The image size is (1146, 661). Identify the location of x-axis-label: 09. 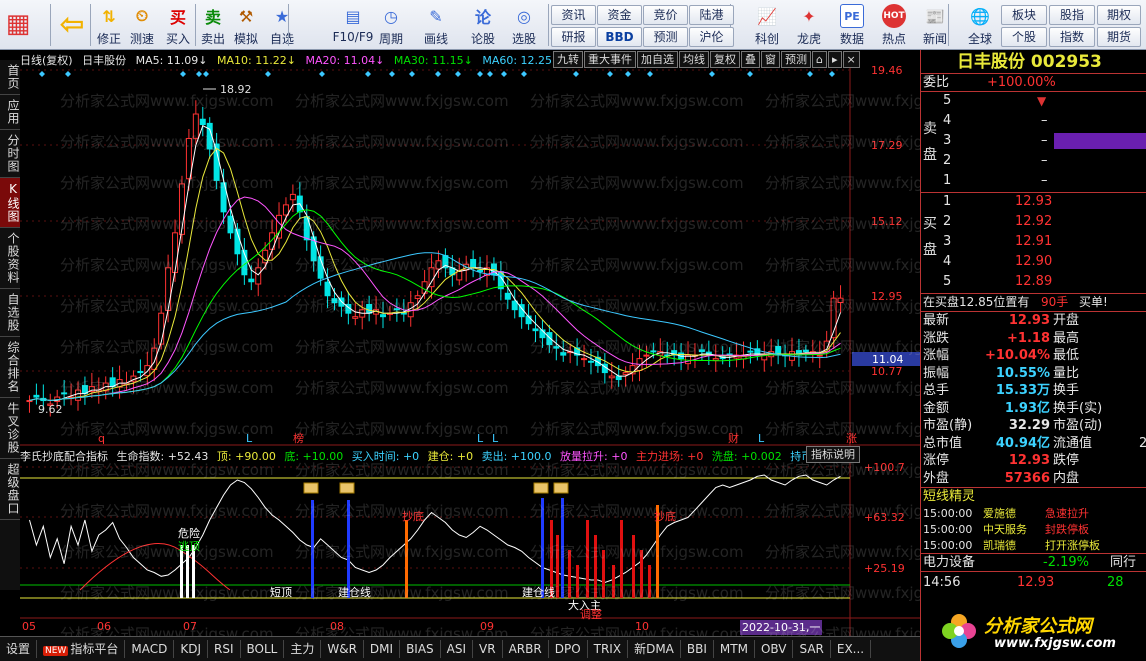
(487, 626).